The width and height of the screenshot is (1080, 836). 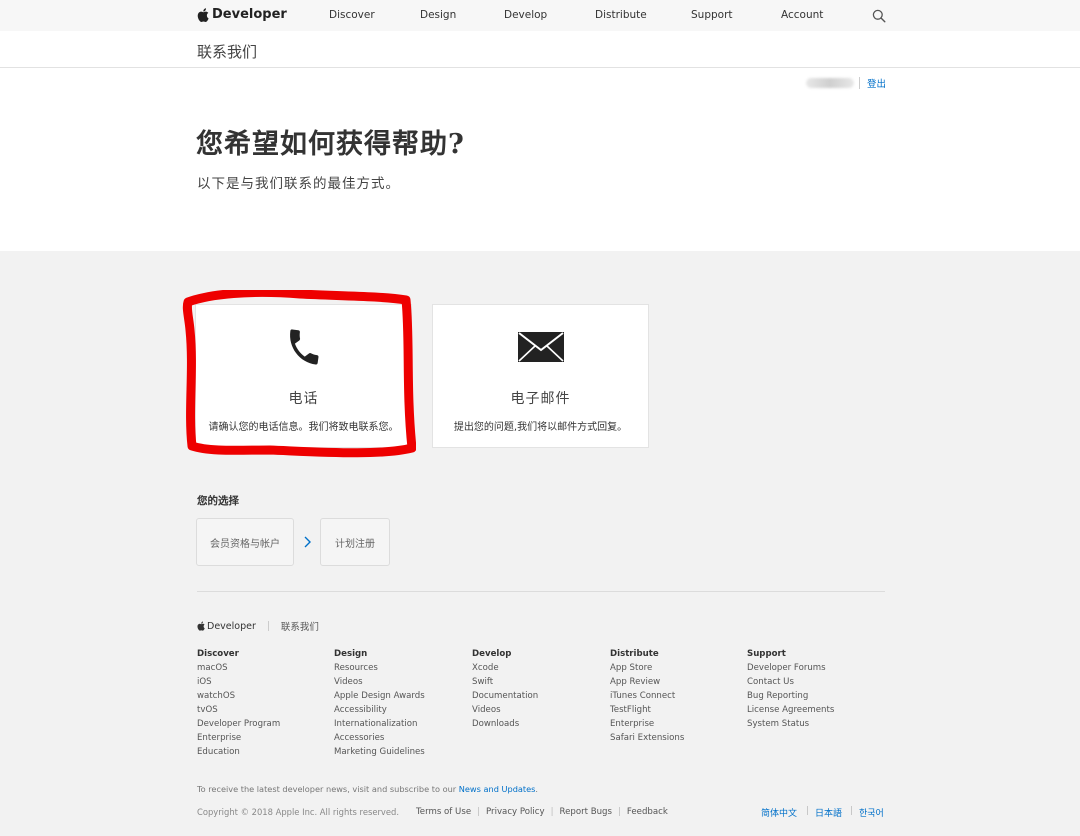 What do you see at coordinates (352, 15) in the screenshot?
I see `nav-discover: Discover` at bounding box center [352, 15].